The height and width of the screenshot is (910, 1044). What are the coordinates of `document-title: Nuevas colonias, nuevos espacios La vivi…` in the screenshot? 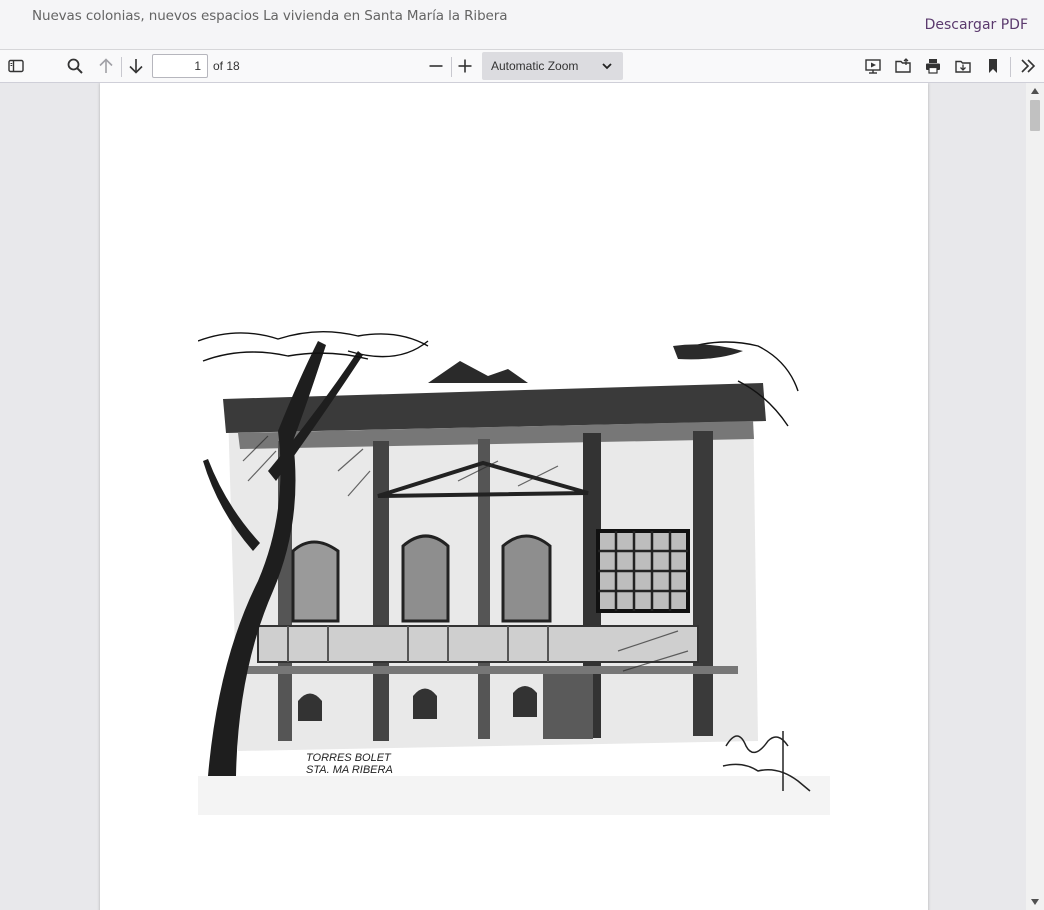 It's located at (270, 16).